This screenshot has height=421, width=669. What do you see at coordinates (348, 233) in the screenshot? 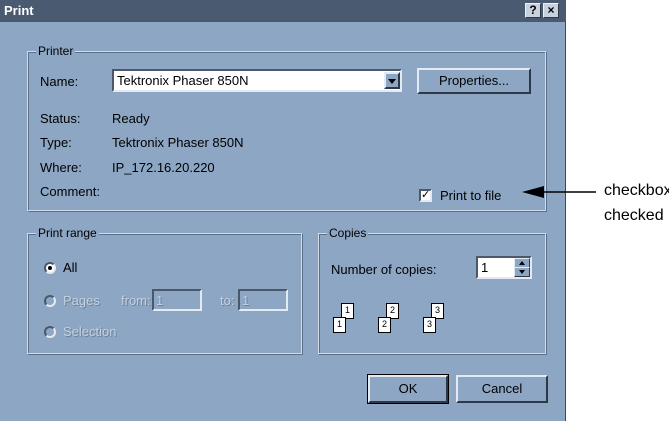
I see `copies-legend: Copies` at bounding box center [348, 233].